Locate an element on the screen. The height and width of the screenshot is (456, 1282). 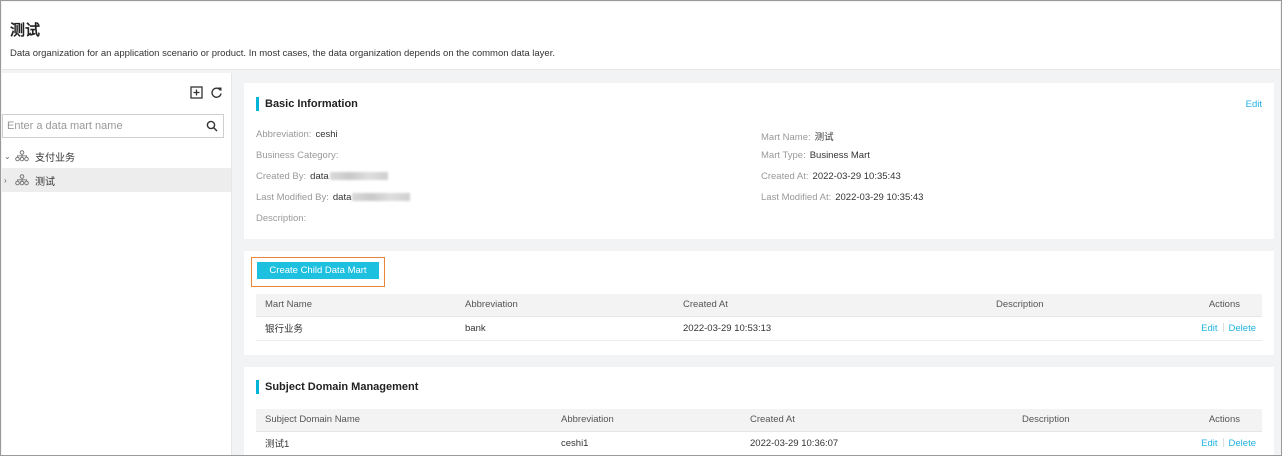
info-label: Created By: is located at coordinates (281, 176).